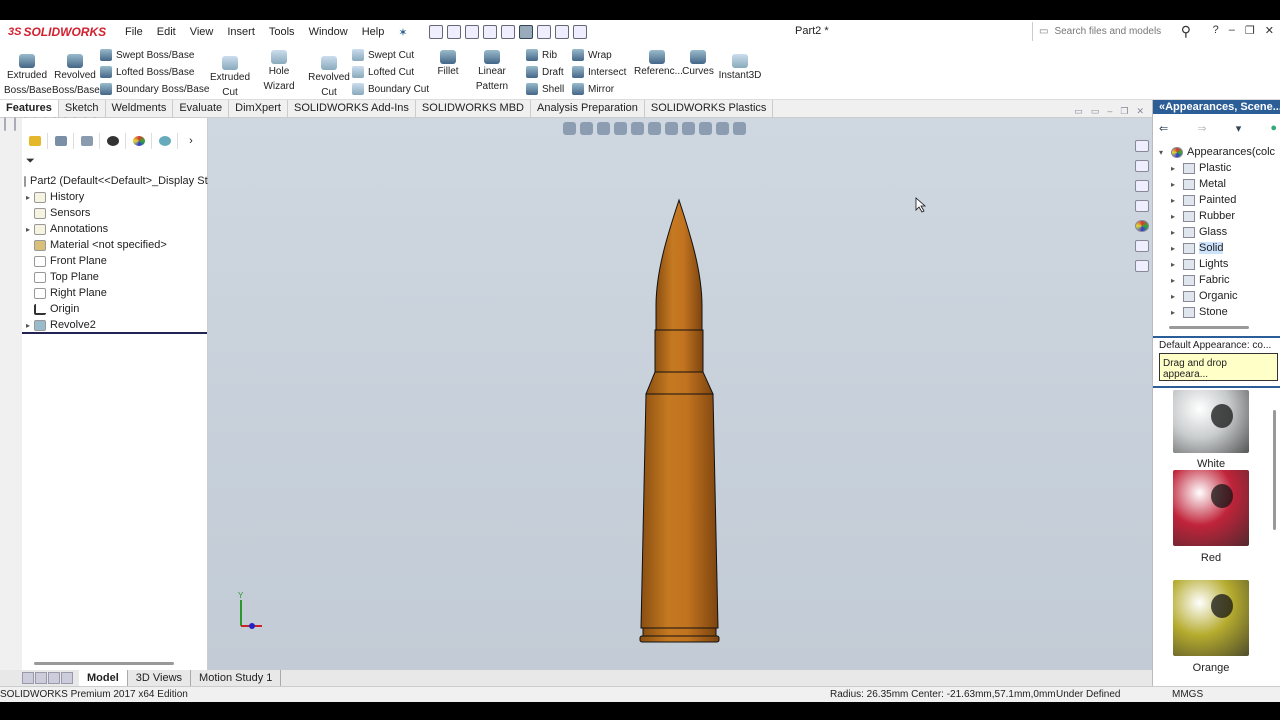 The height and width of the screenshot is (720, 1280). What do you see at coordinates (1186, 31) in the screenshot?
I see `search-icon: ⚲` at bounding box center [1186, 31].